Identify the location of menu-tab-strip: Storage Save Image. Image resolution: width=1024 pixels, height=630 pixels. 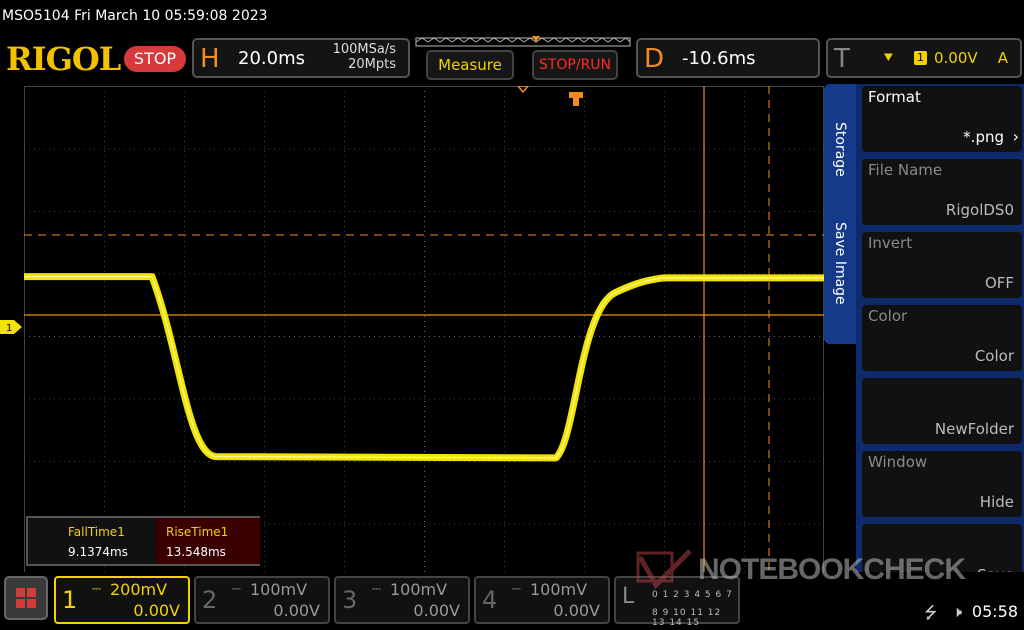
(840, 214).